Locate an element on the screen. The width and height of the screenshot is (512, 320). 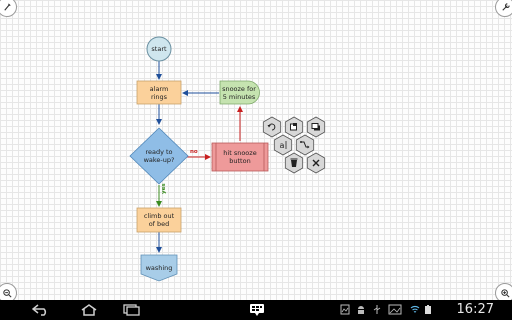
fill-button is located at coordinates (294, 127).